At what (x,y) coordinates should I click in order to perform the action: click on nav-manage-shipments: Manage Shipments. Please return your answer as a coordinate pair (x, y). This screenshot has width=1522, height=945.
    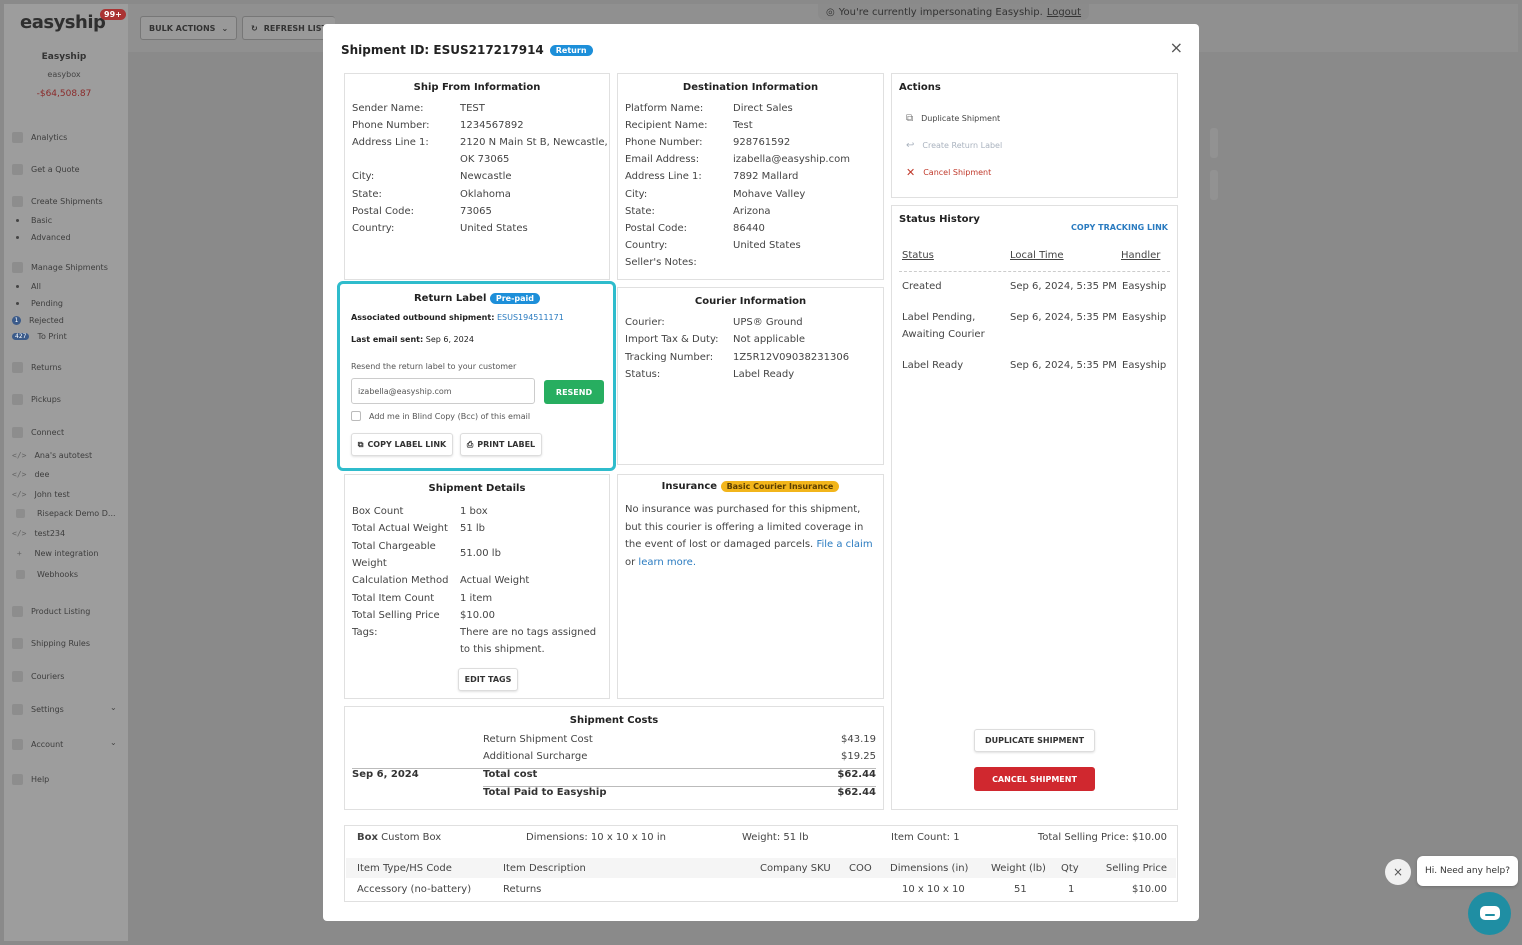
    Looking at the image, I should click on (60, 267).